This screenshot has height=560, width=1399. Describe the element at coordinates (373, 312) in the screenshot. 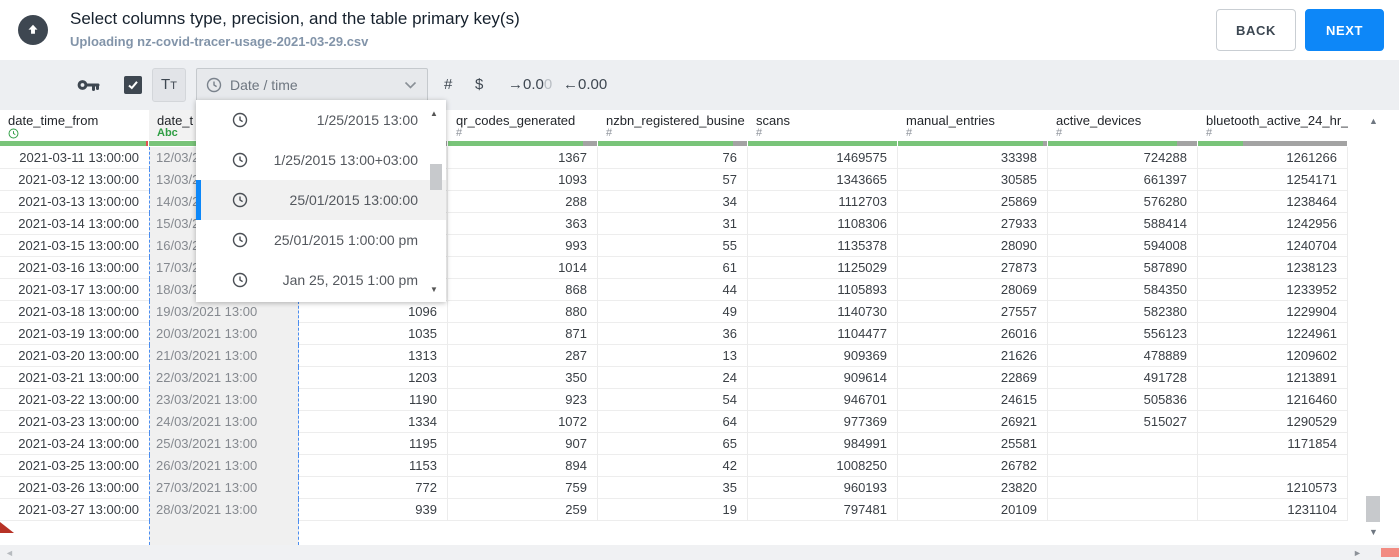

I see `table-cell: 1096` at that location.